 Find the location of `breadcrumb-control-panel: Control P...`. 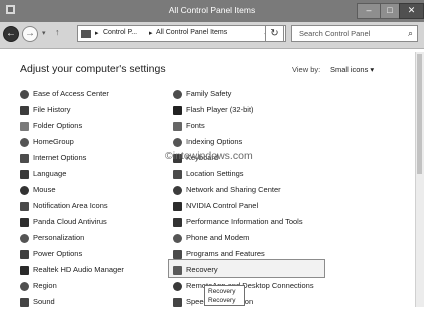

breadcrumb-control-panel: Control P... is located at coordinates (120, 32).